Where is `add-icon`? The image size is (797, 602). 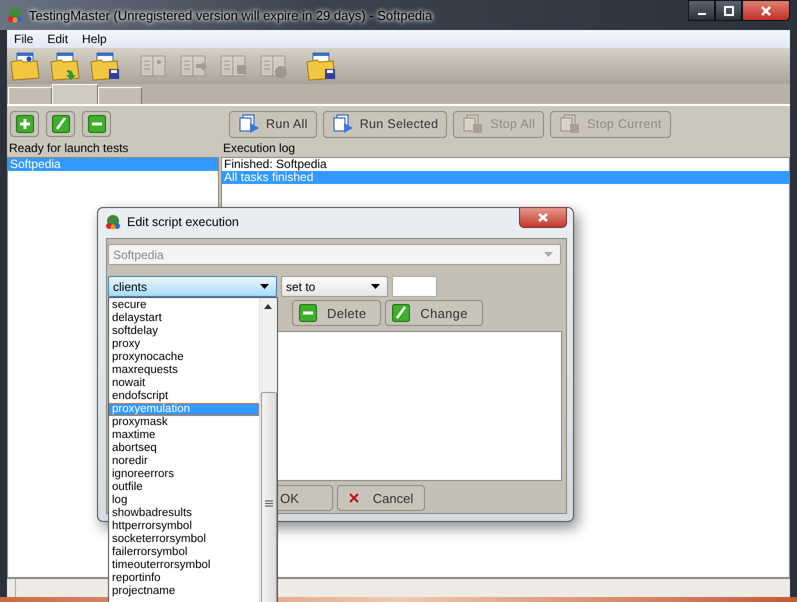
add-icon is located at coordinates (25, 124).